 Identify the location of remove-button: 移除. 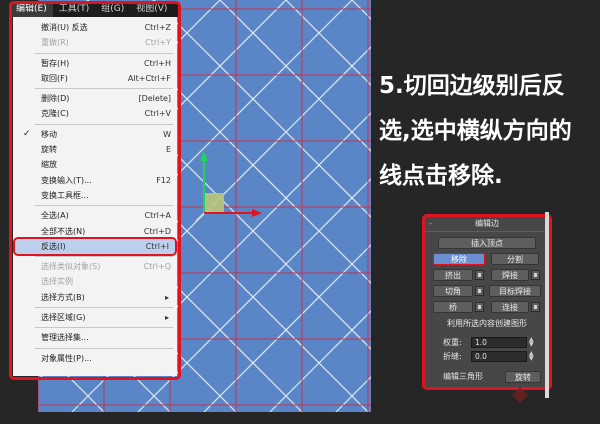
(459, 259).